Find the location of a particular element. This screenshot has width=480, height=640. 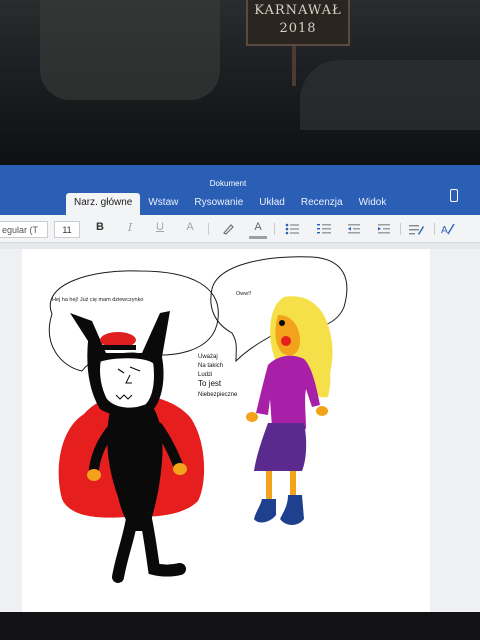

vampire-right-hand is located at coordinates (180, 469).